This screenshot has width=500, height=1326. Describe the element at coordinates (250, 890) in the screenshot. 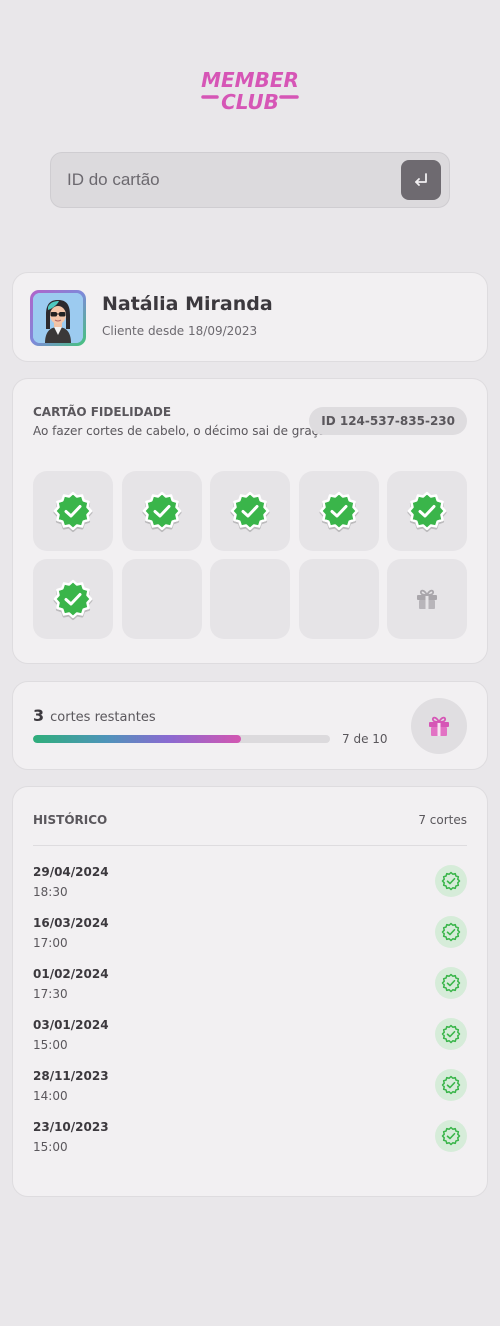

I see `history-item: 29/04/2024 18:30` at that location.